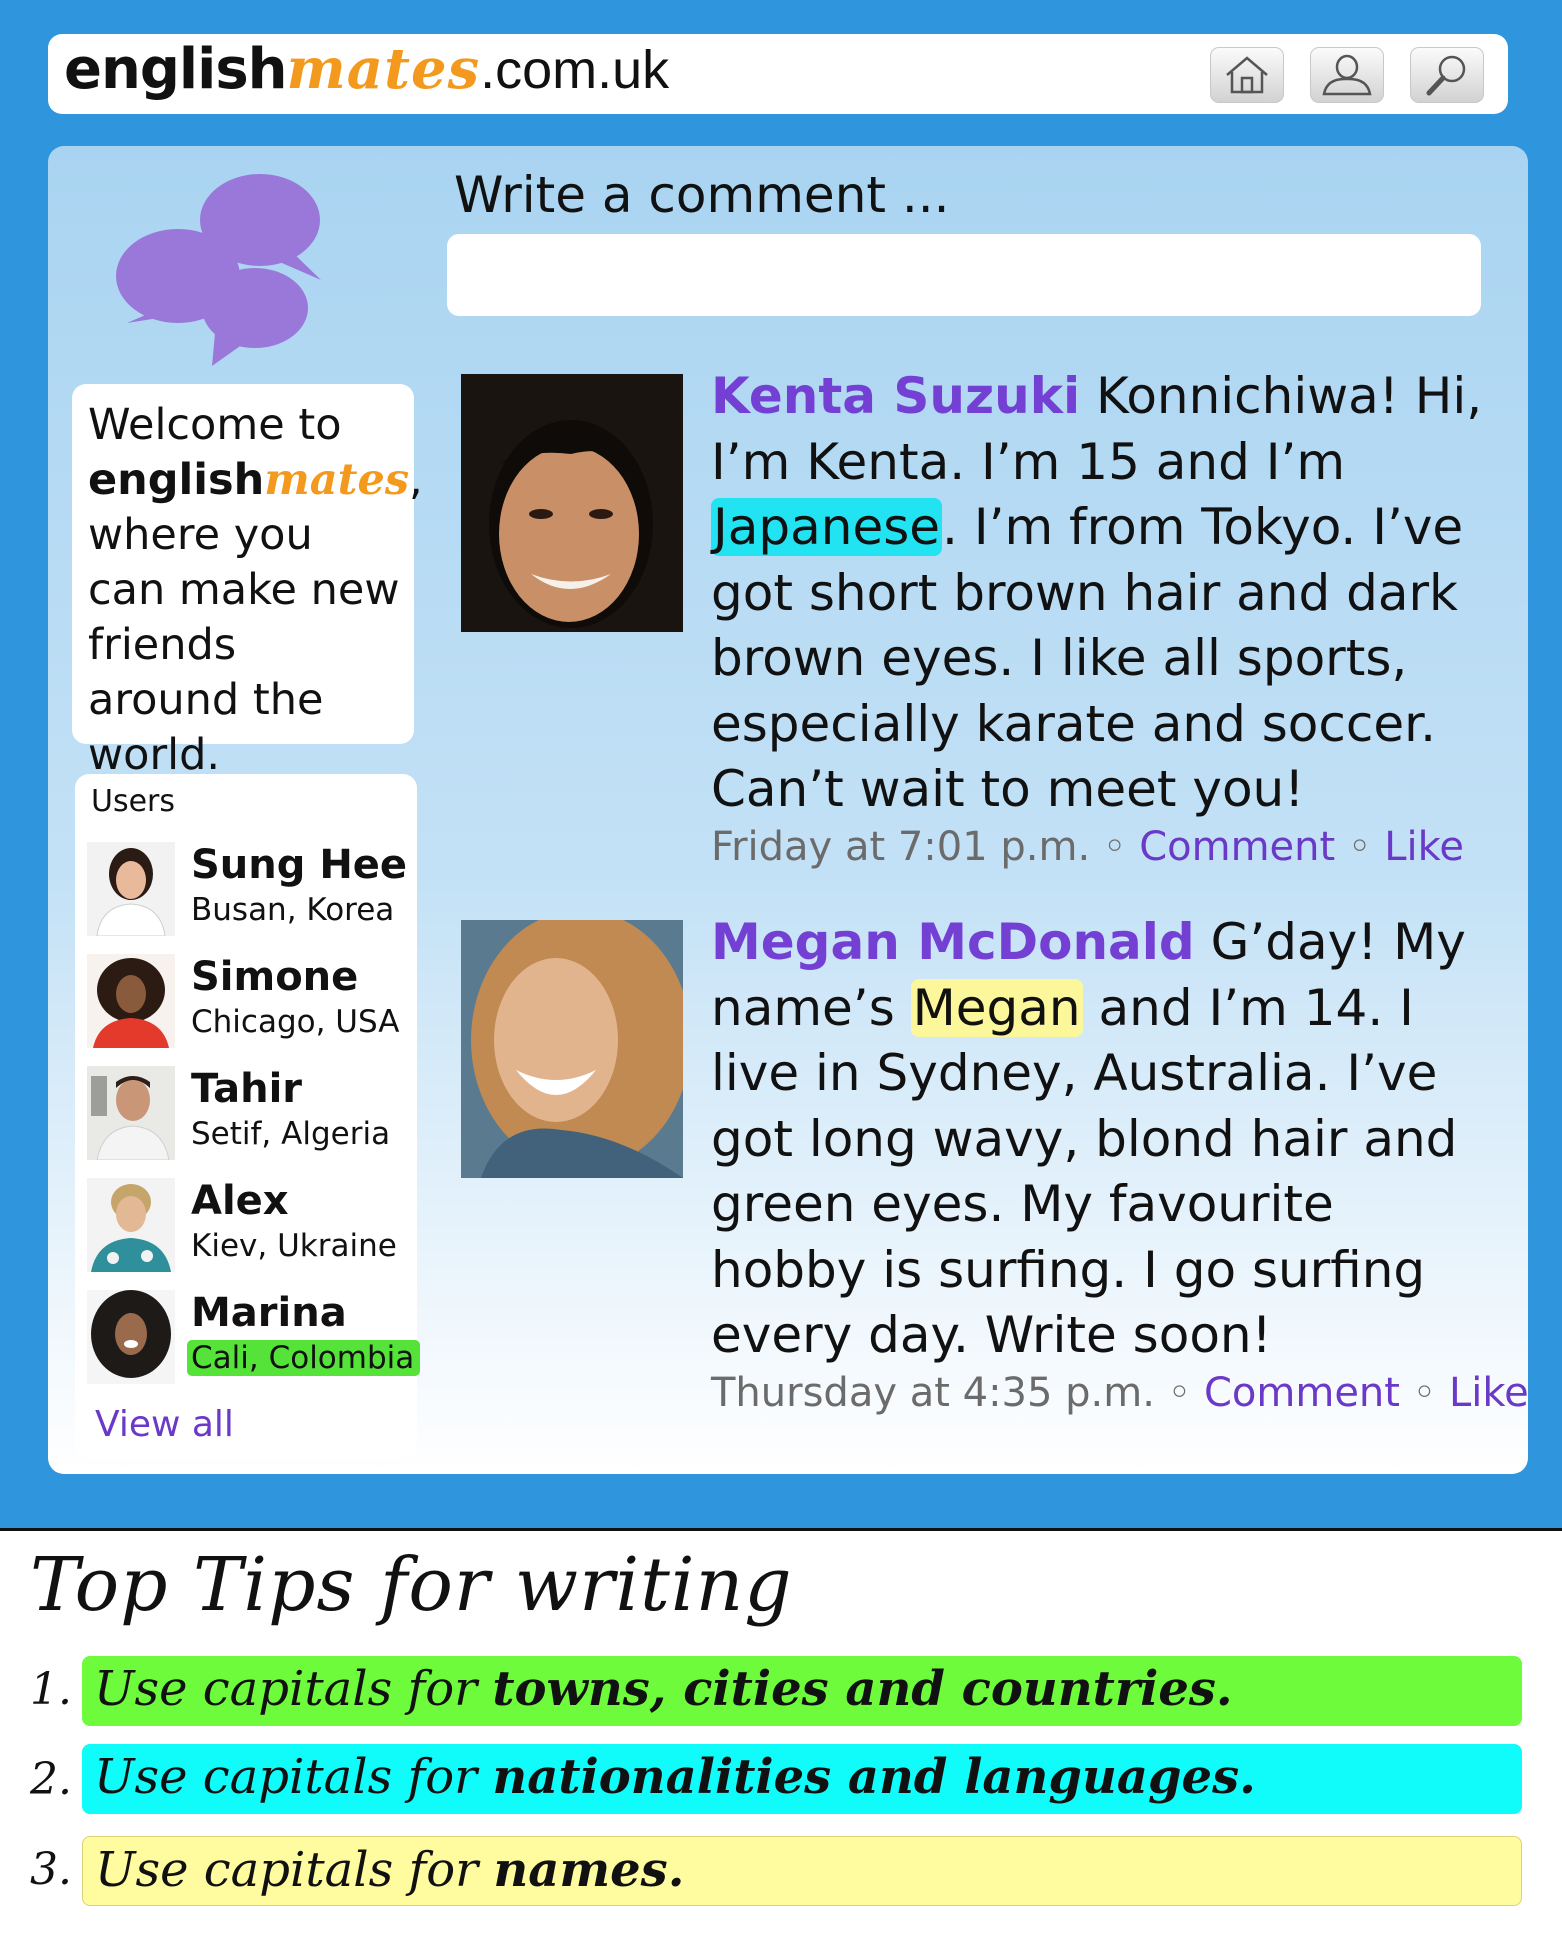 The height and width of the screenshot is (1950, 1562). Describe the element at coordinates (133, 801) in the screenshot. I see `users-title: Users` at that location.